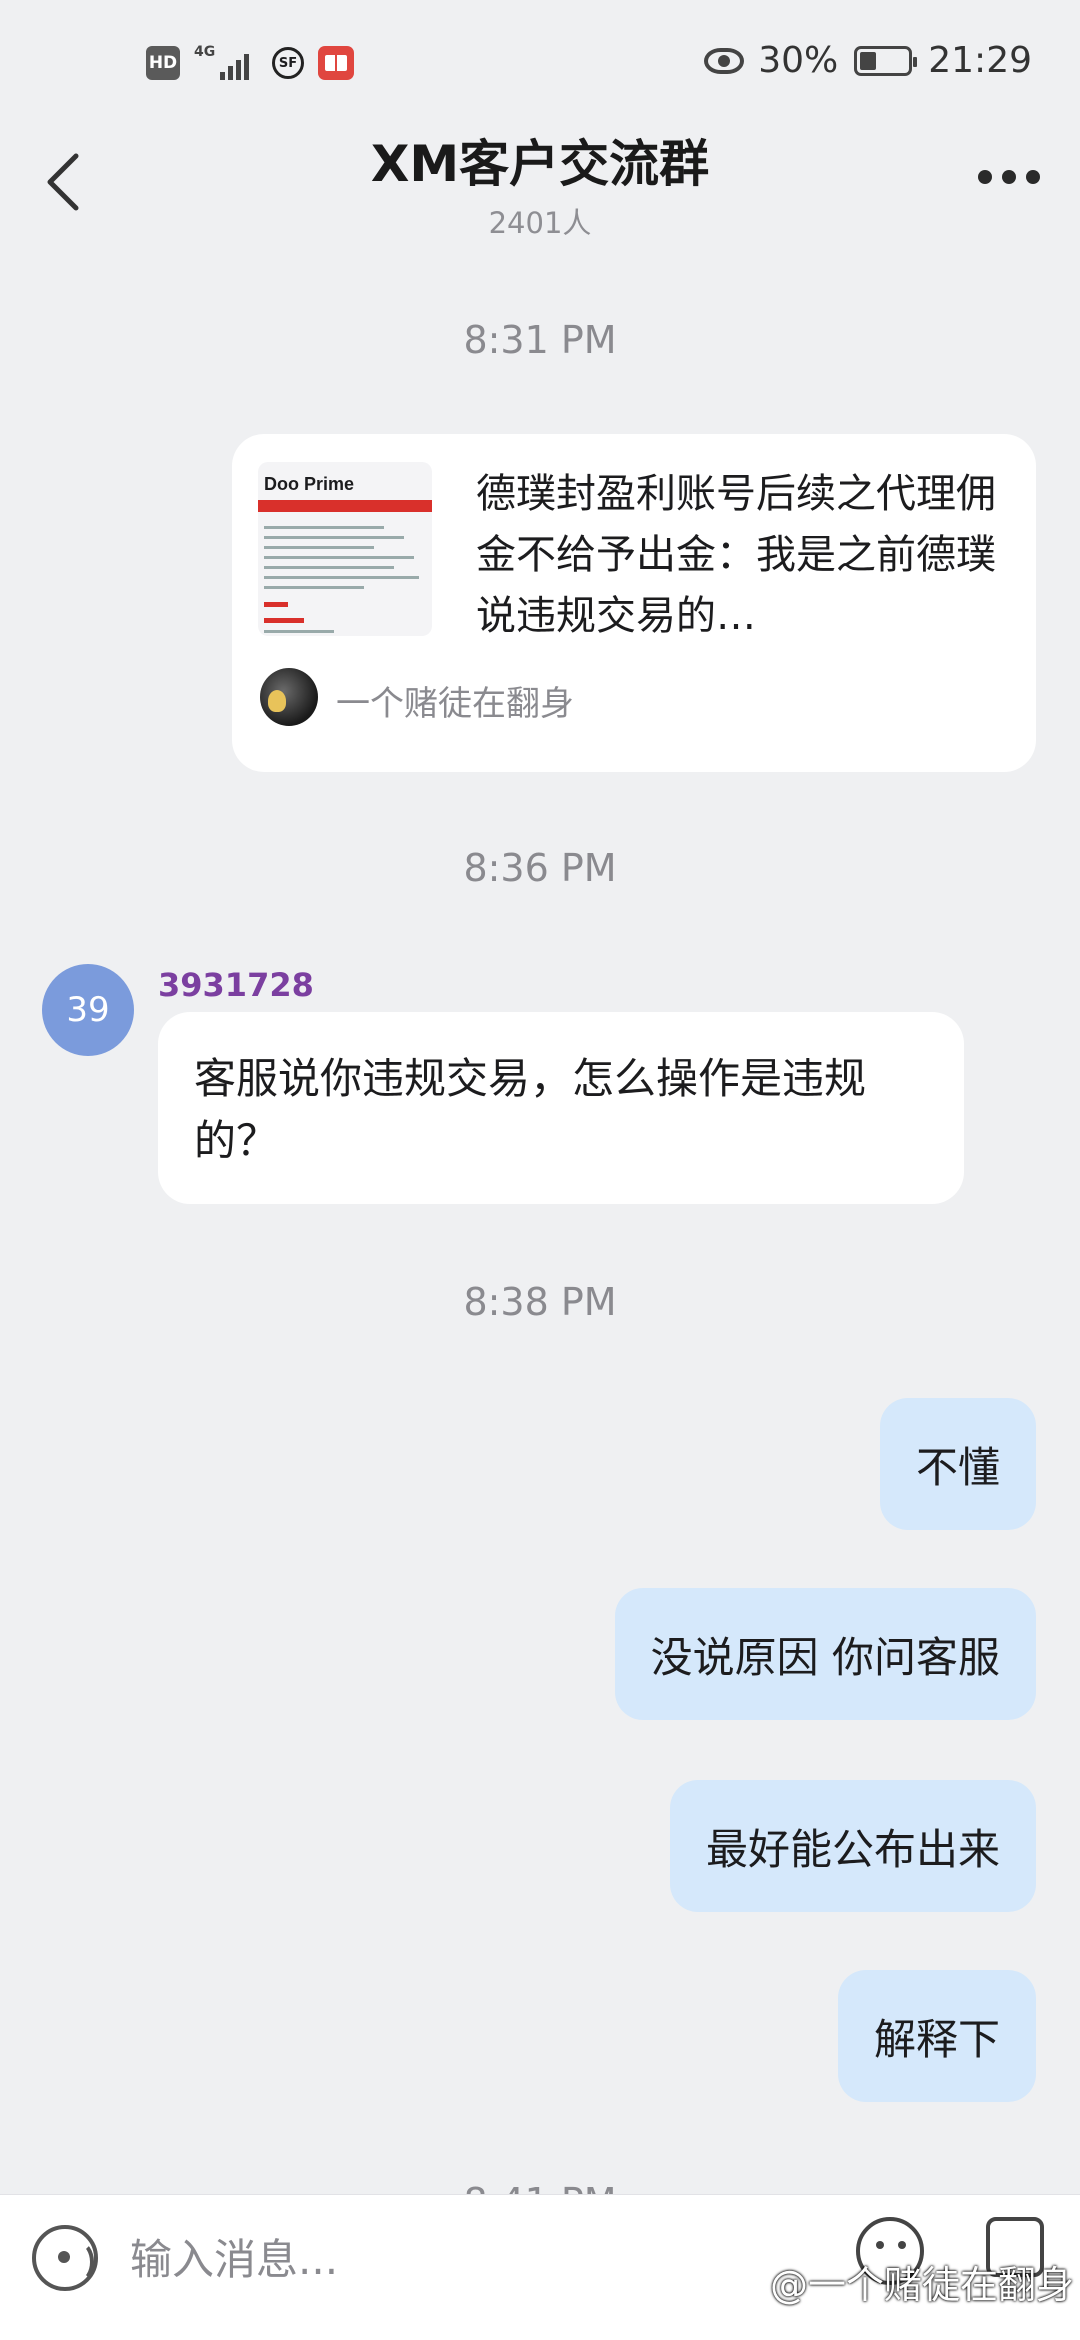  I want to click on more-options-icon, so click(1009, 177).